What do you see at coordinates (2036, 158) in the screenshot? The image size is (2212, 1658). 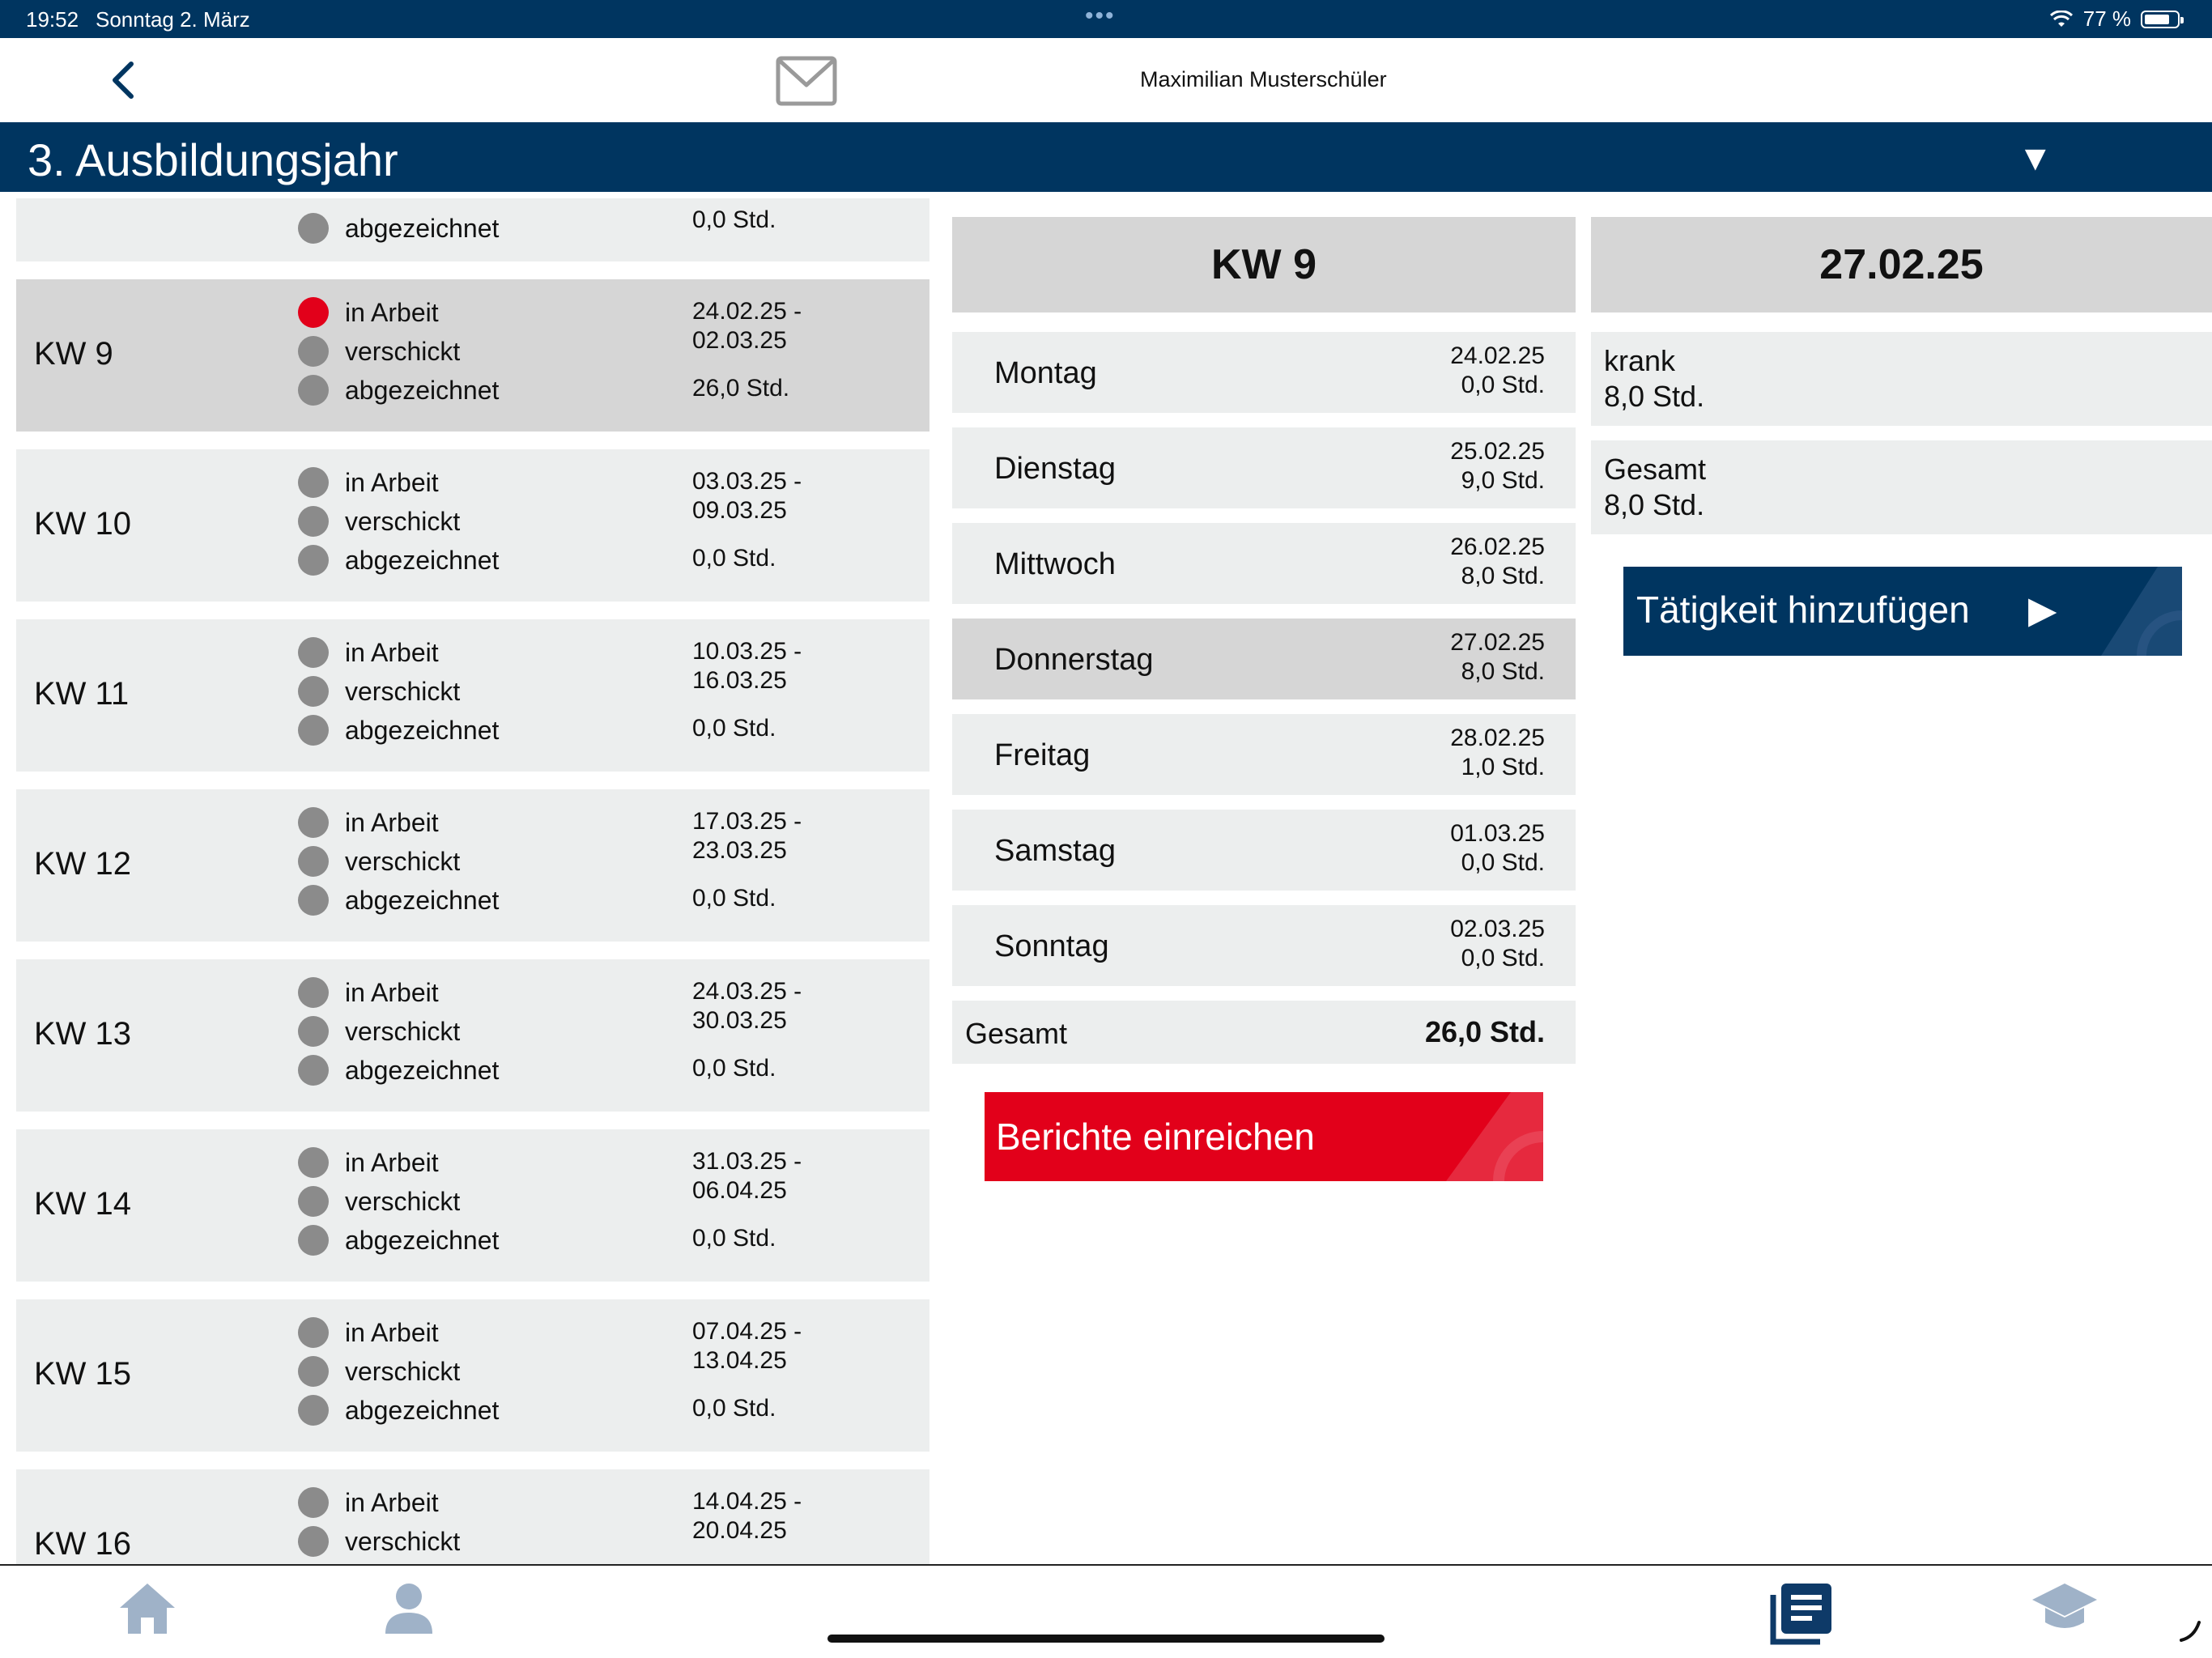 I see `dropdown-caret-icon: ▼` at bounding box center [2036, 158].